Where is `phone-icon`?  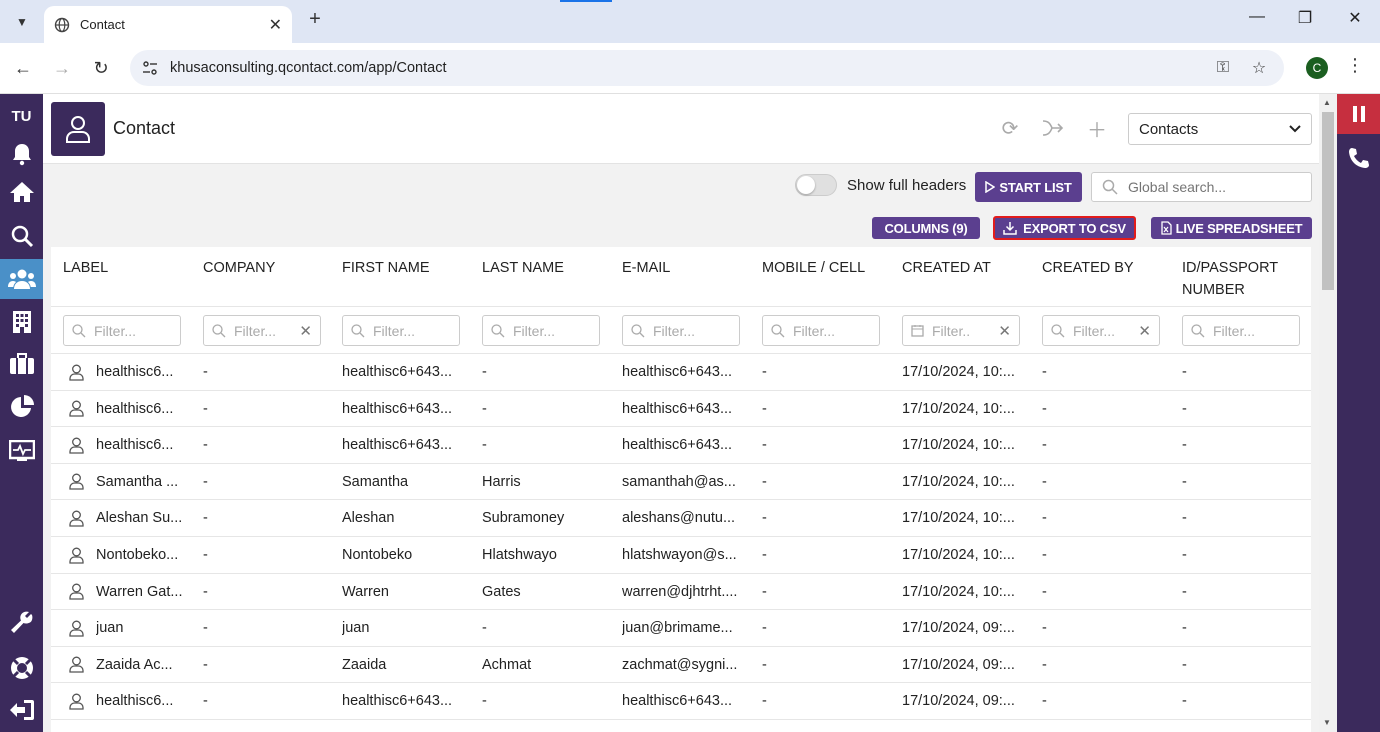
phone-icon is located at coordinates (1358, 158).